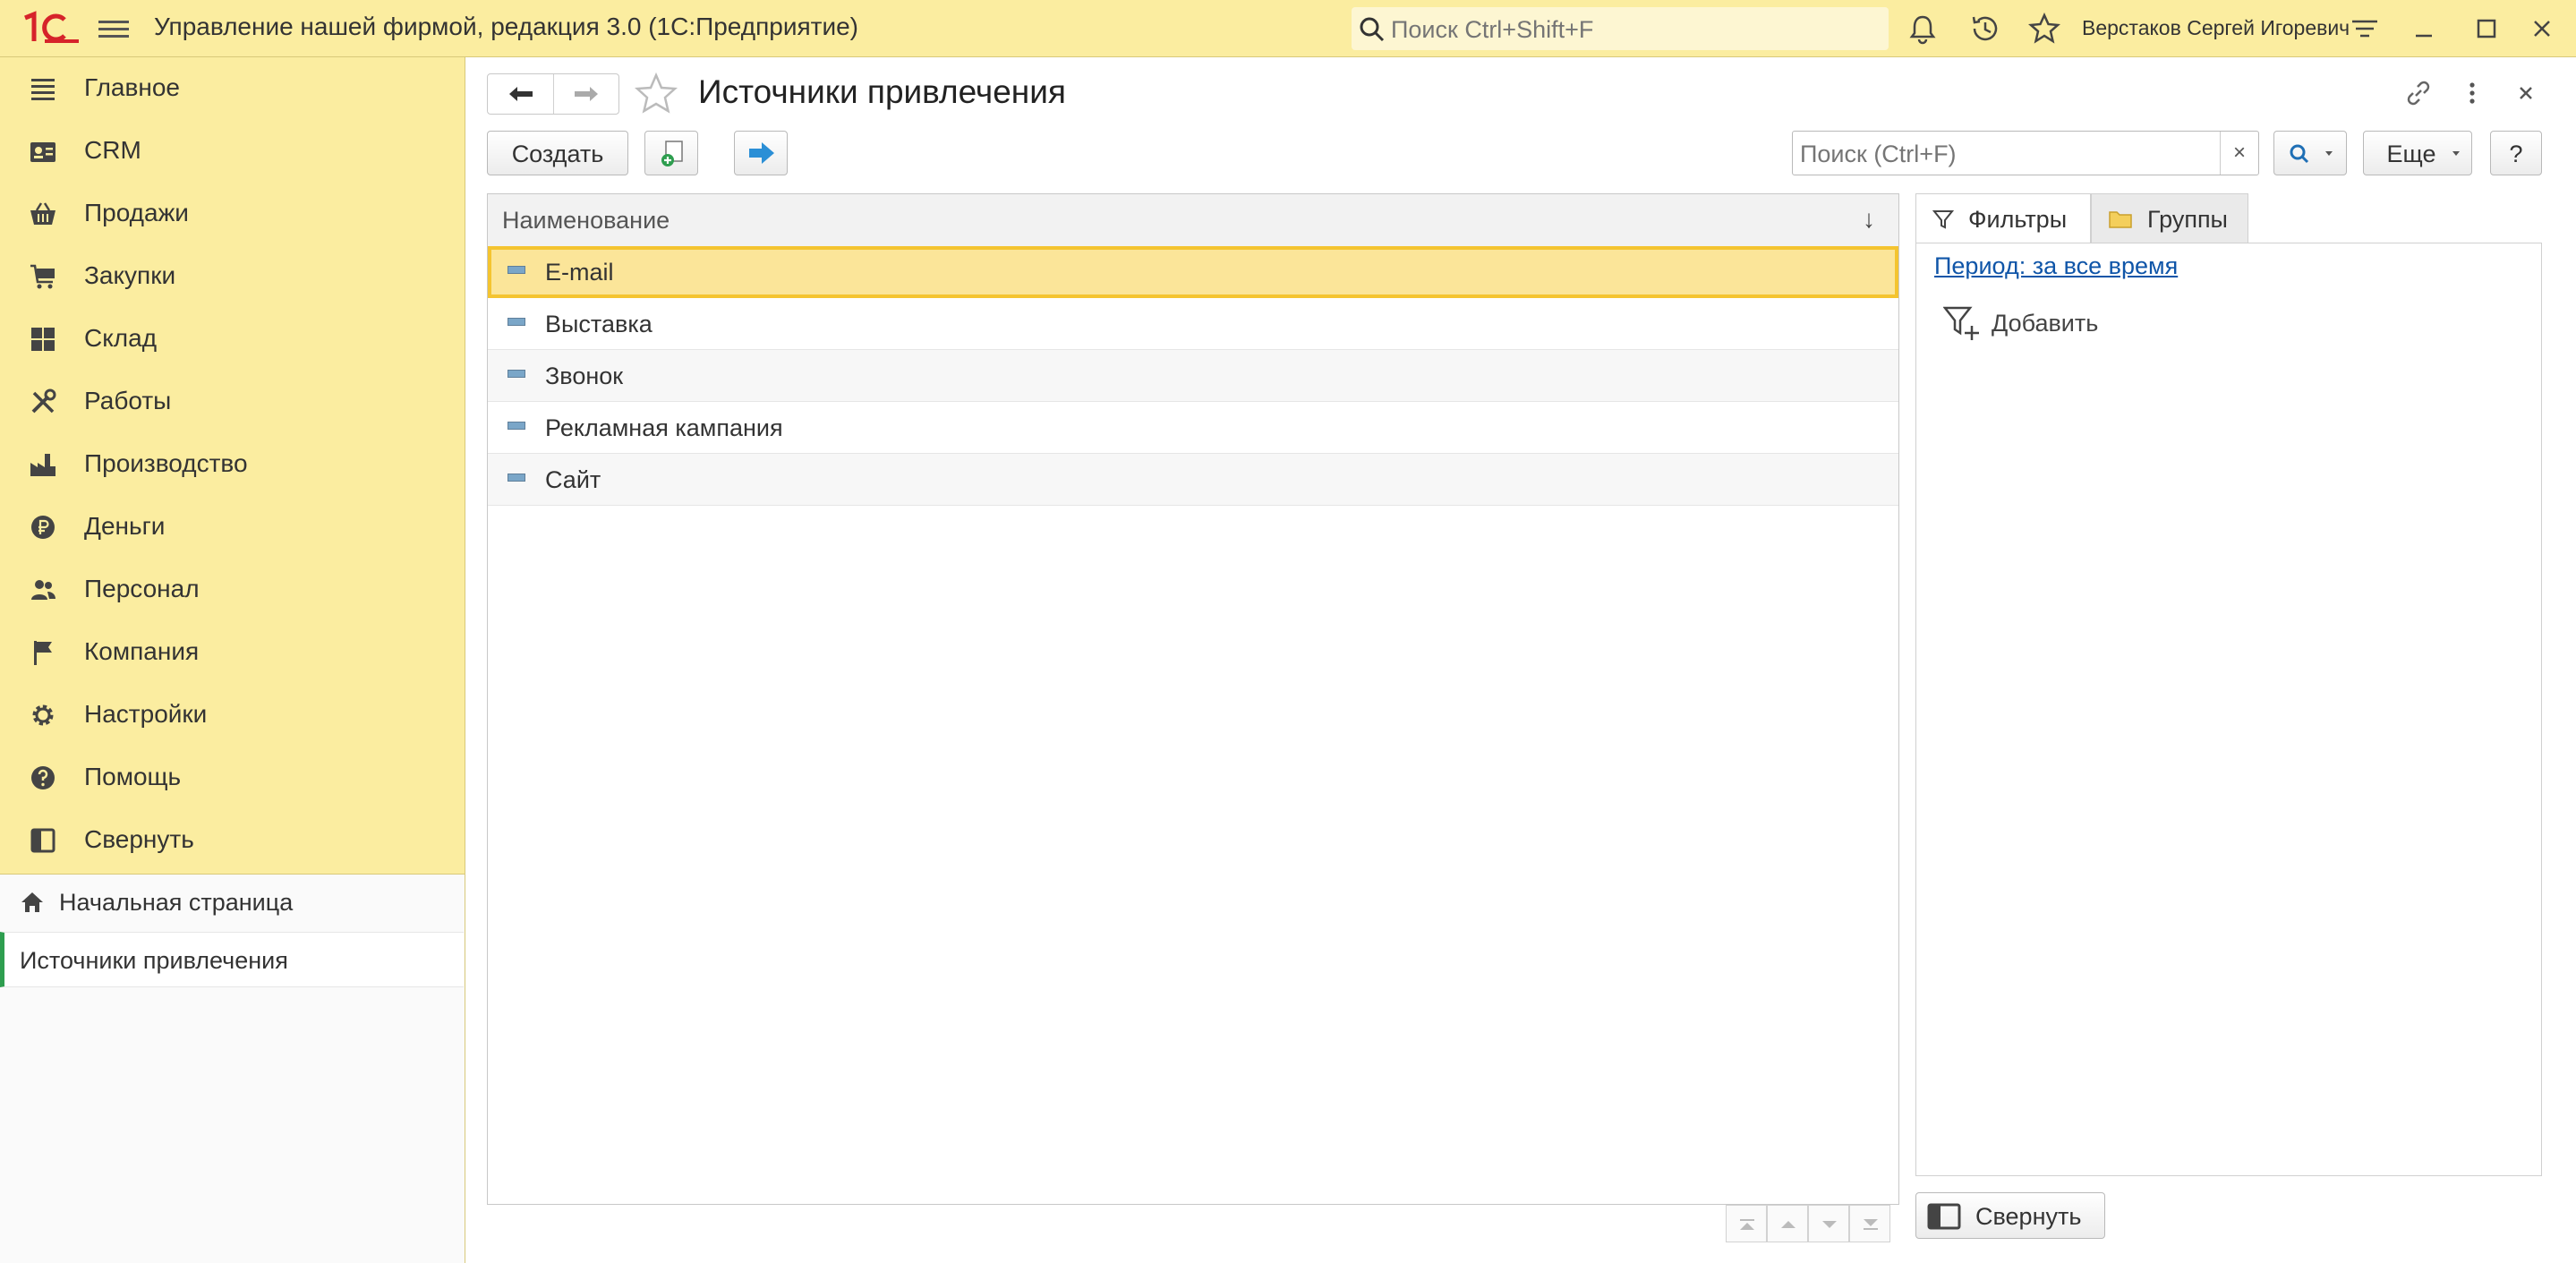  Describe the element at coordinates (232, 778) in the screenshot. I see `sidebar-item-help: Помощь` at that location.